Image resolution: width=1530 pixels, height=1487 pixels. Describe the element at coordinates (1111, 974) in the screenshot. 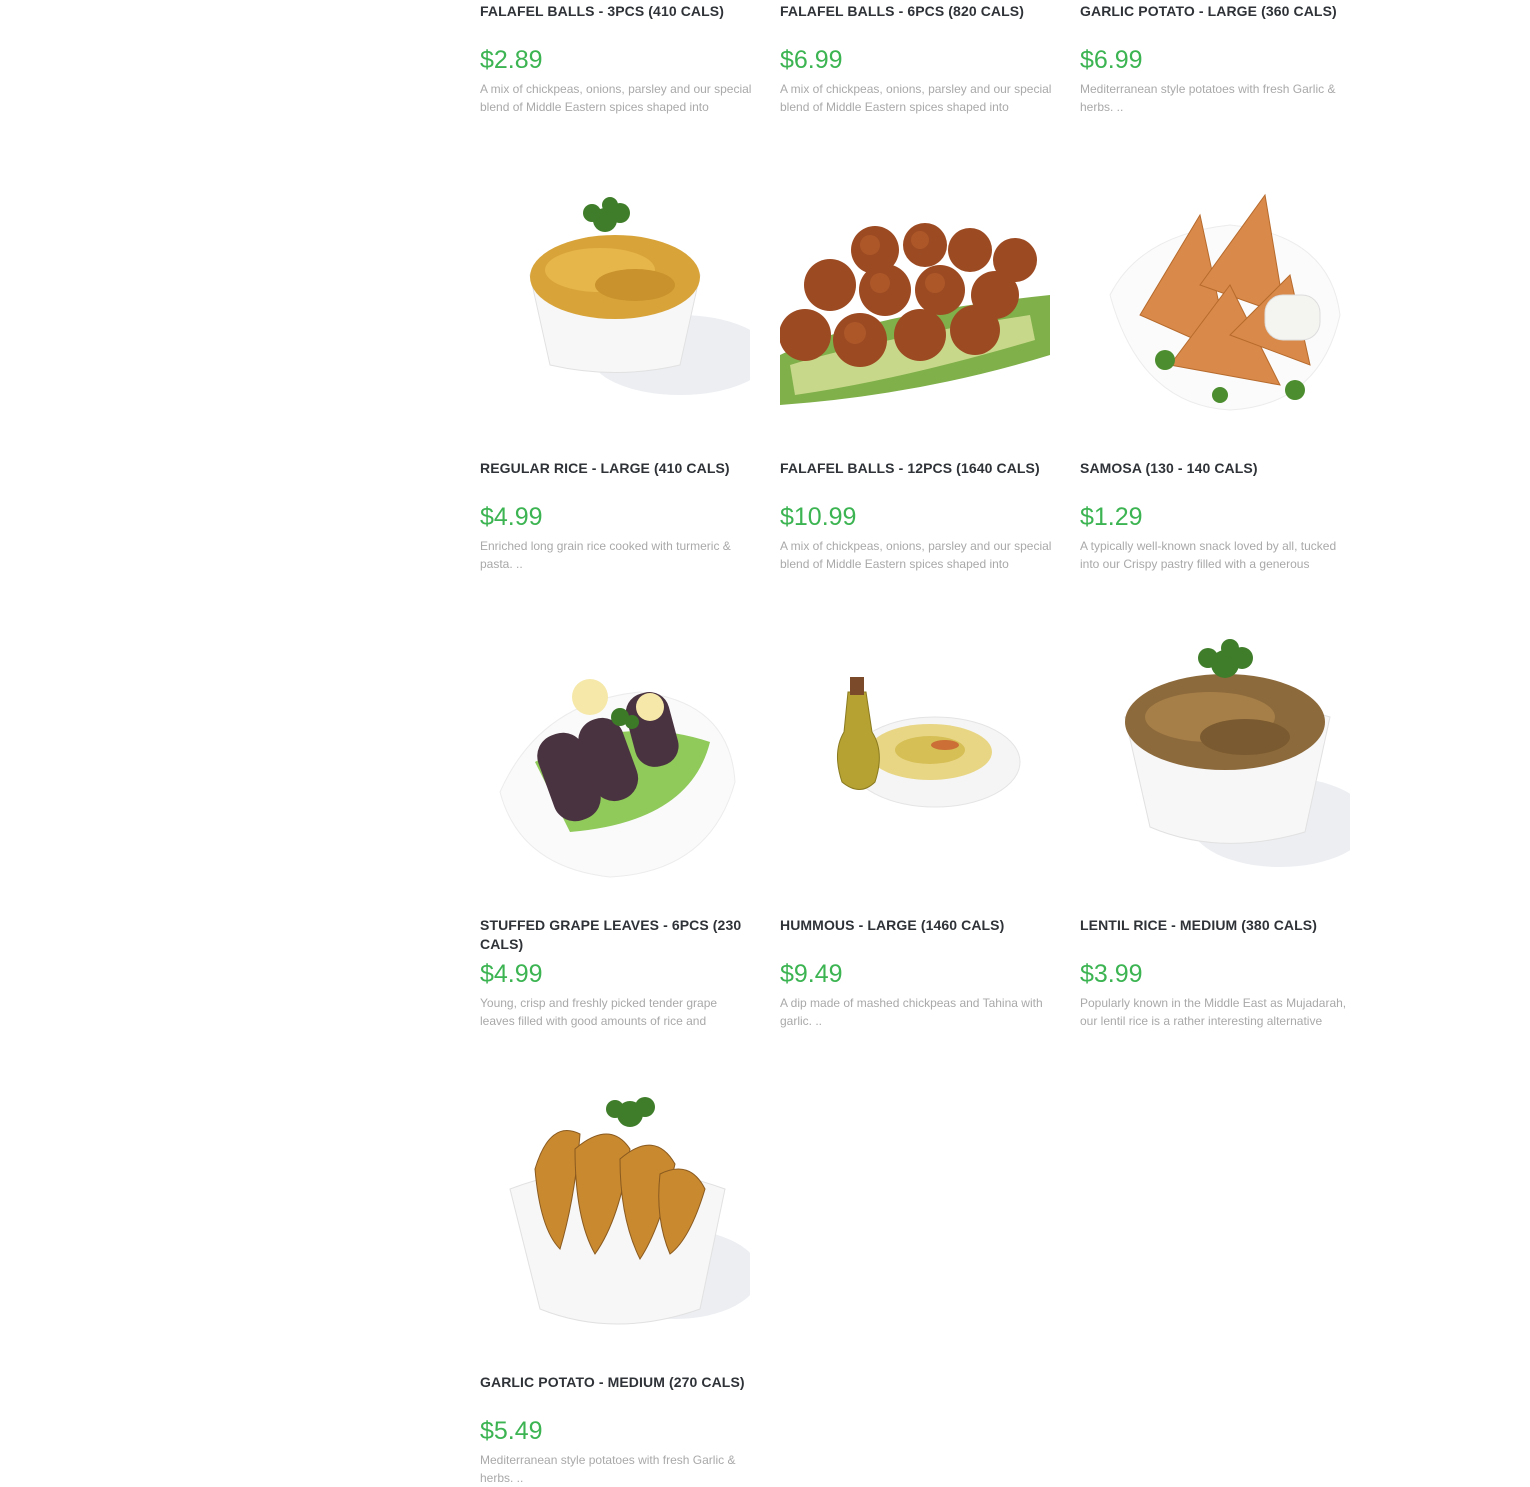

I see `item-price: $3.99` at that location.